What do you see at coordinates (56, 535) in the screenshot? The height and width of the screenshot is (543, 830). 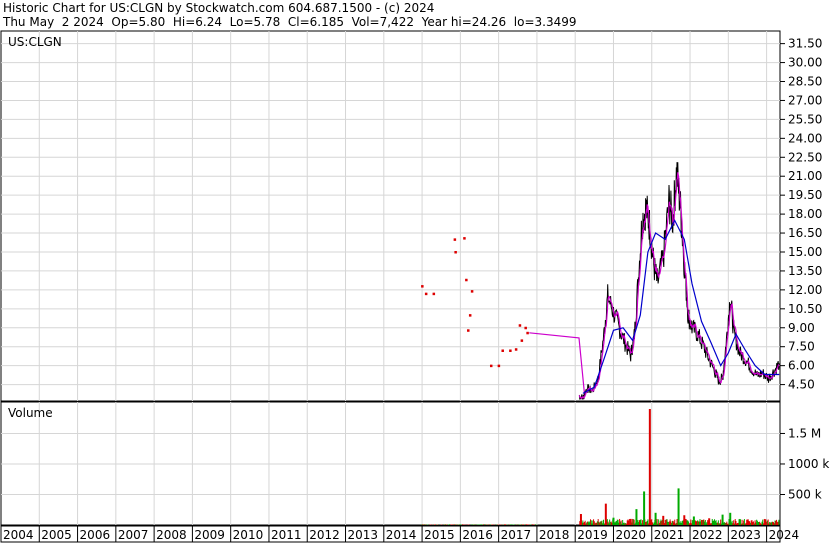 I see `x-tick-label: 2005` at bounding box center [56, 535].